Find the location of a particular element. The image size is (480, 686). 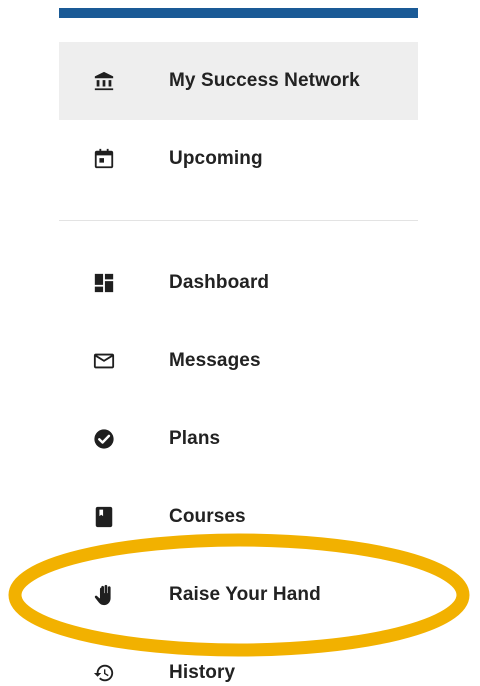

nav-item-my-success-network: My Success Network is located at coordinates (238, 81).